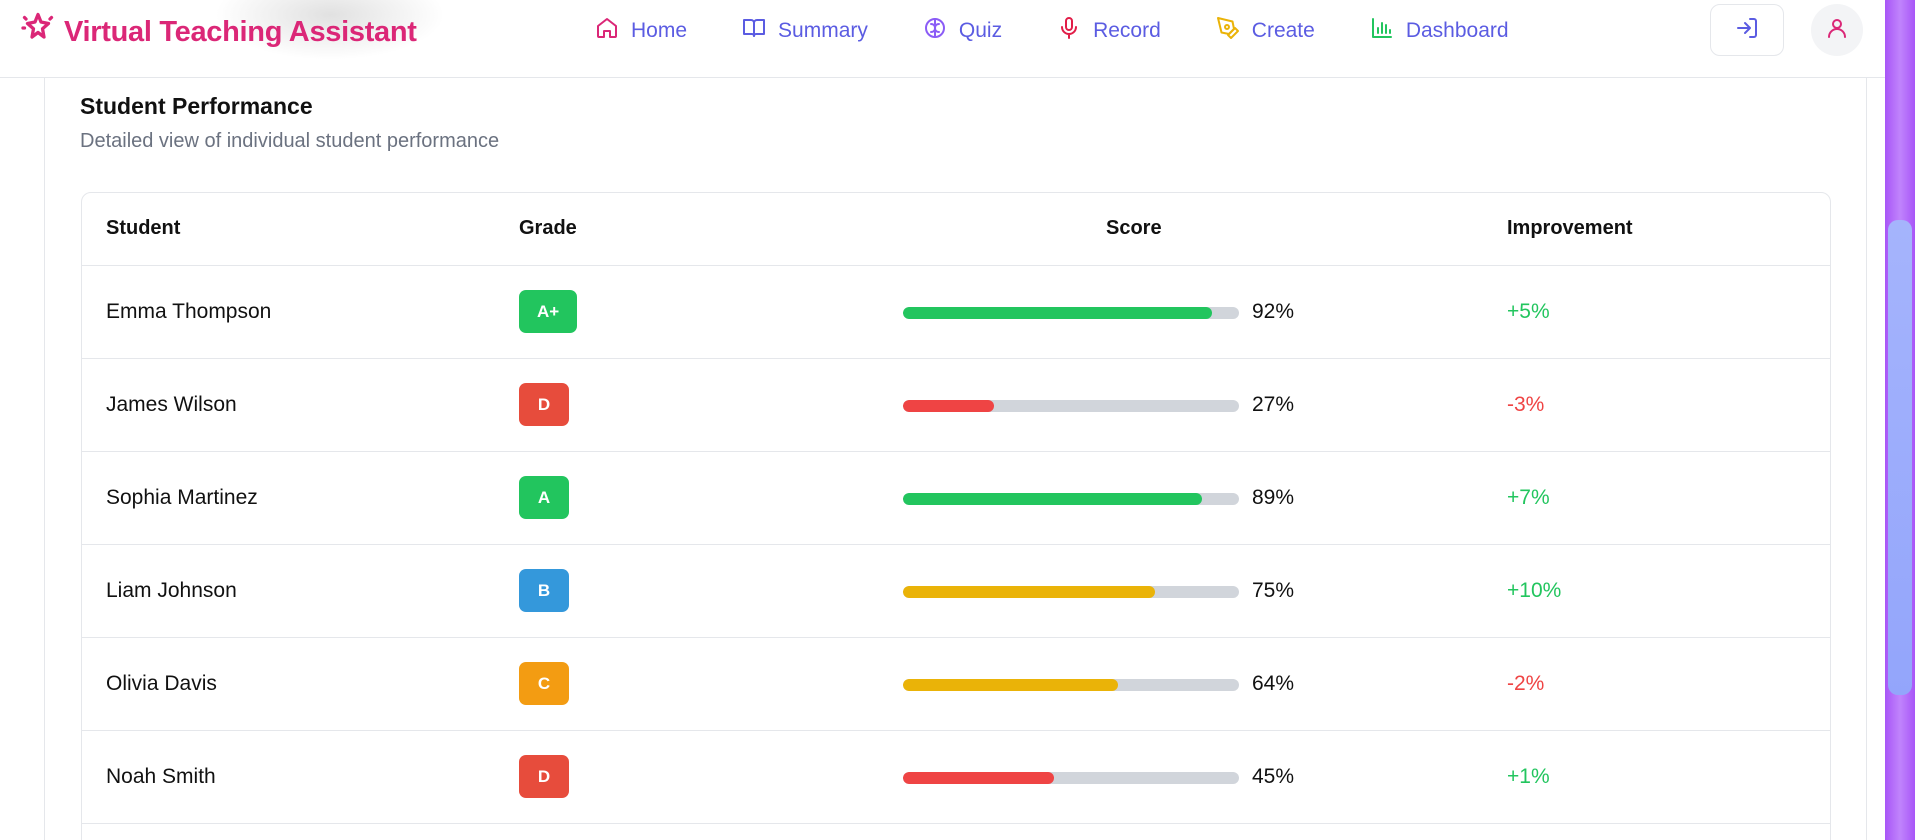 This screenshot has width=1915, height=840. I want to click on score-percent: 92%, so click(1273, 311).